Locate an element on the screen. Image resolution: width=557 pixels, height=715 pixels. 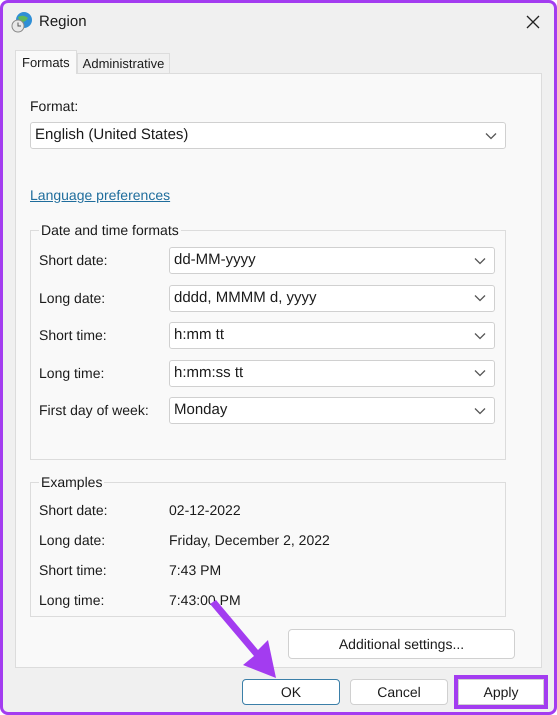
dialog-button: Cancel is located at coordinates (399, 692).